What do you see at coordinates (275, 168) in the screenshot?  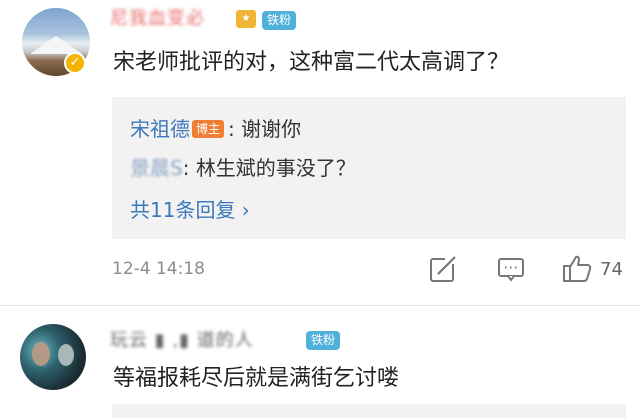 I see `reply-text: 林生斌的事没了？` at bounding box center [275, 168].